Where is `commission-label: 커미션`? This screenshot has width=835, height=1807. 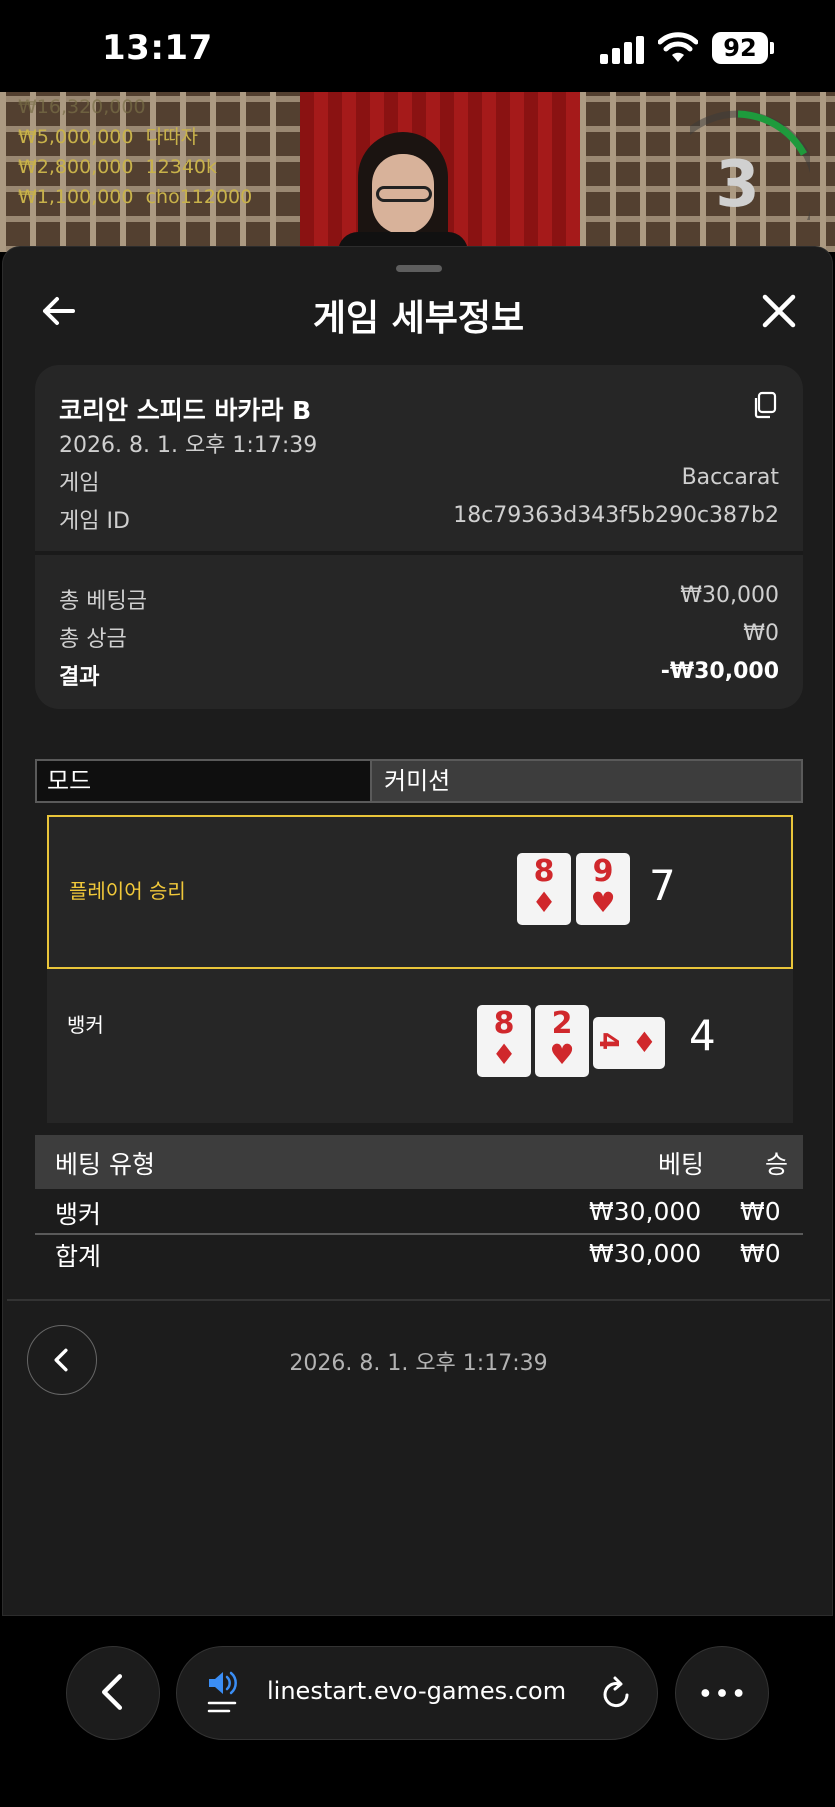
commission-label: 커미션 is located at coordinates (585, 781).